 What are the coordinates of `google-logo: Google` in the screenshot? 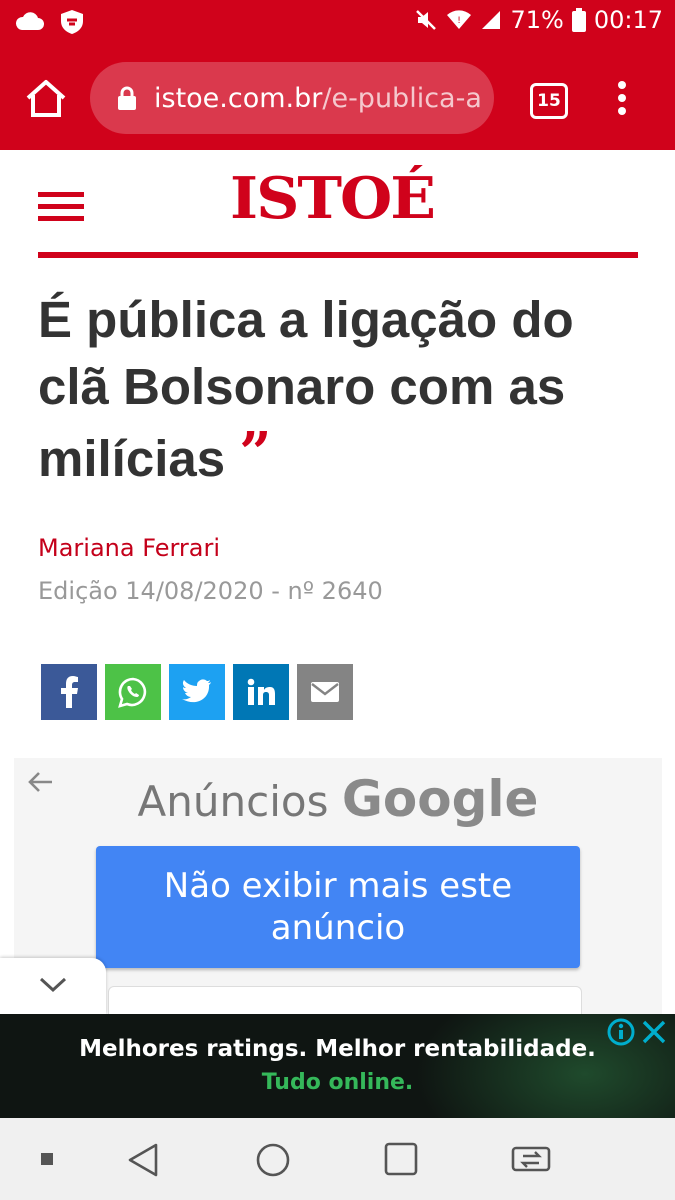 It's located at (440, 799).